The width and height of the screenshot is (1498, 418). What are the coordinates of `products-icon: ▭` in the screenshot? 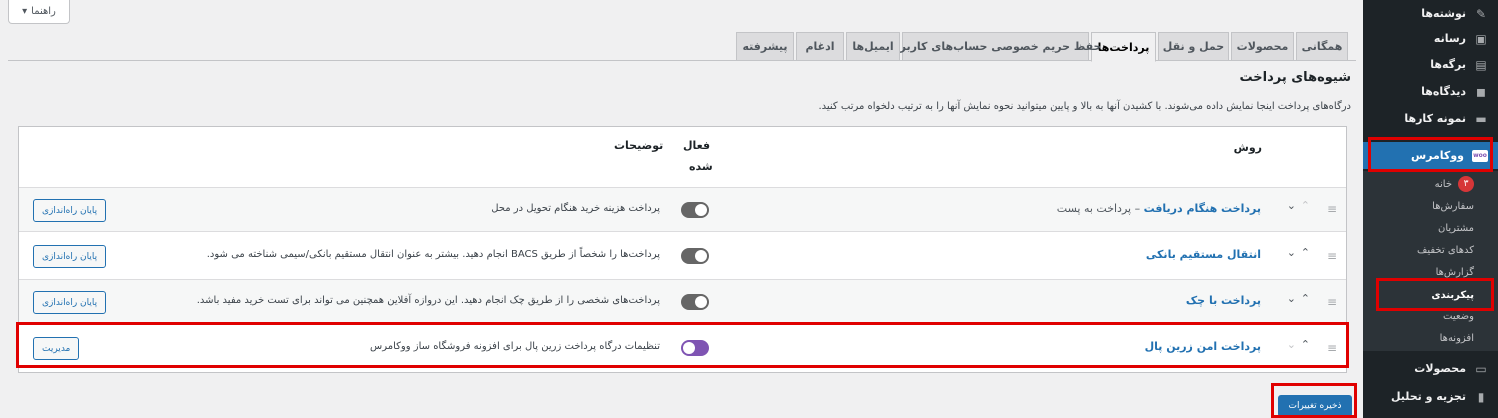 It's located at (1481, 368).